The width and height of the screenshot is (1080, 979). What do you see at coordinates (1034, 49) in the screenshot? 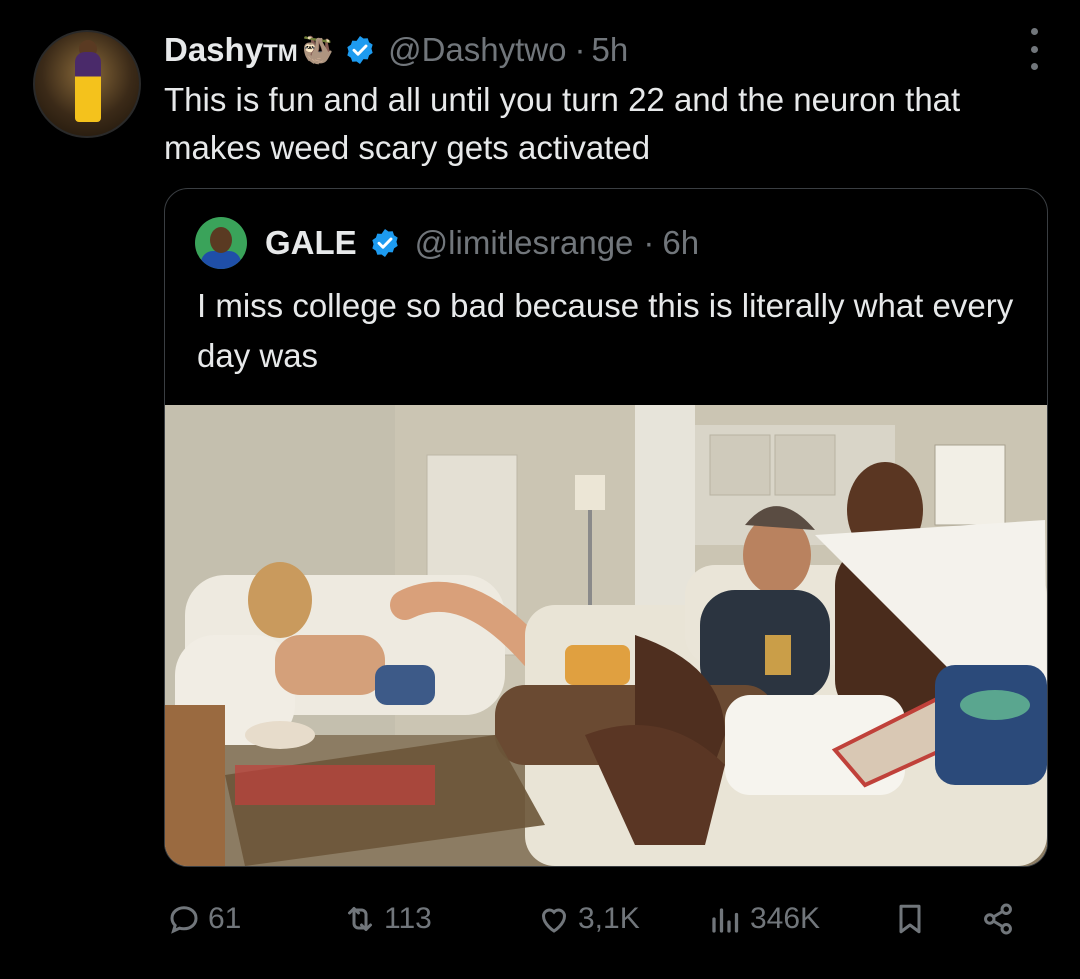
I see `more-icon` at bounding box center [1034, 49].